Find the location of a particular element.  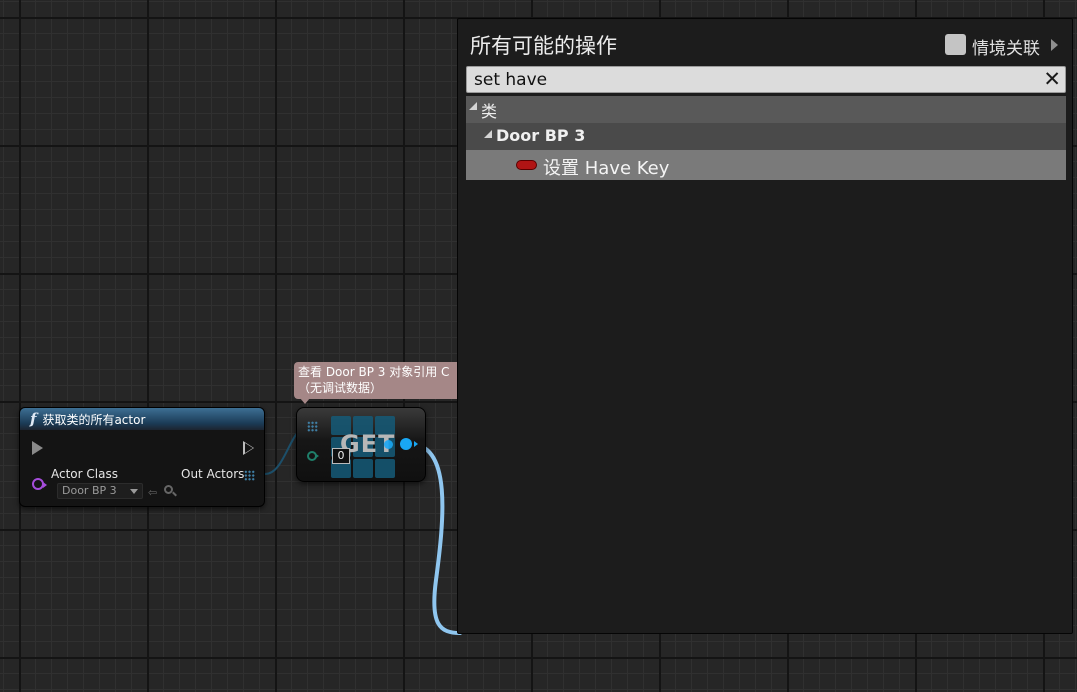

node-header: f 获取类的所有actor is located at coordinates (142, 419).